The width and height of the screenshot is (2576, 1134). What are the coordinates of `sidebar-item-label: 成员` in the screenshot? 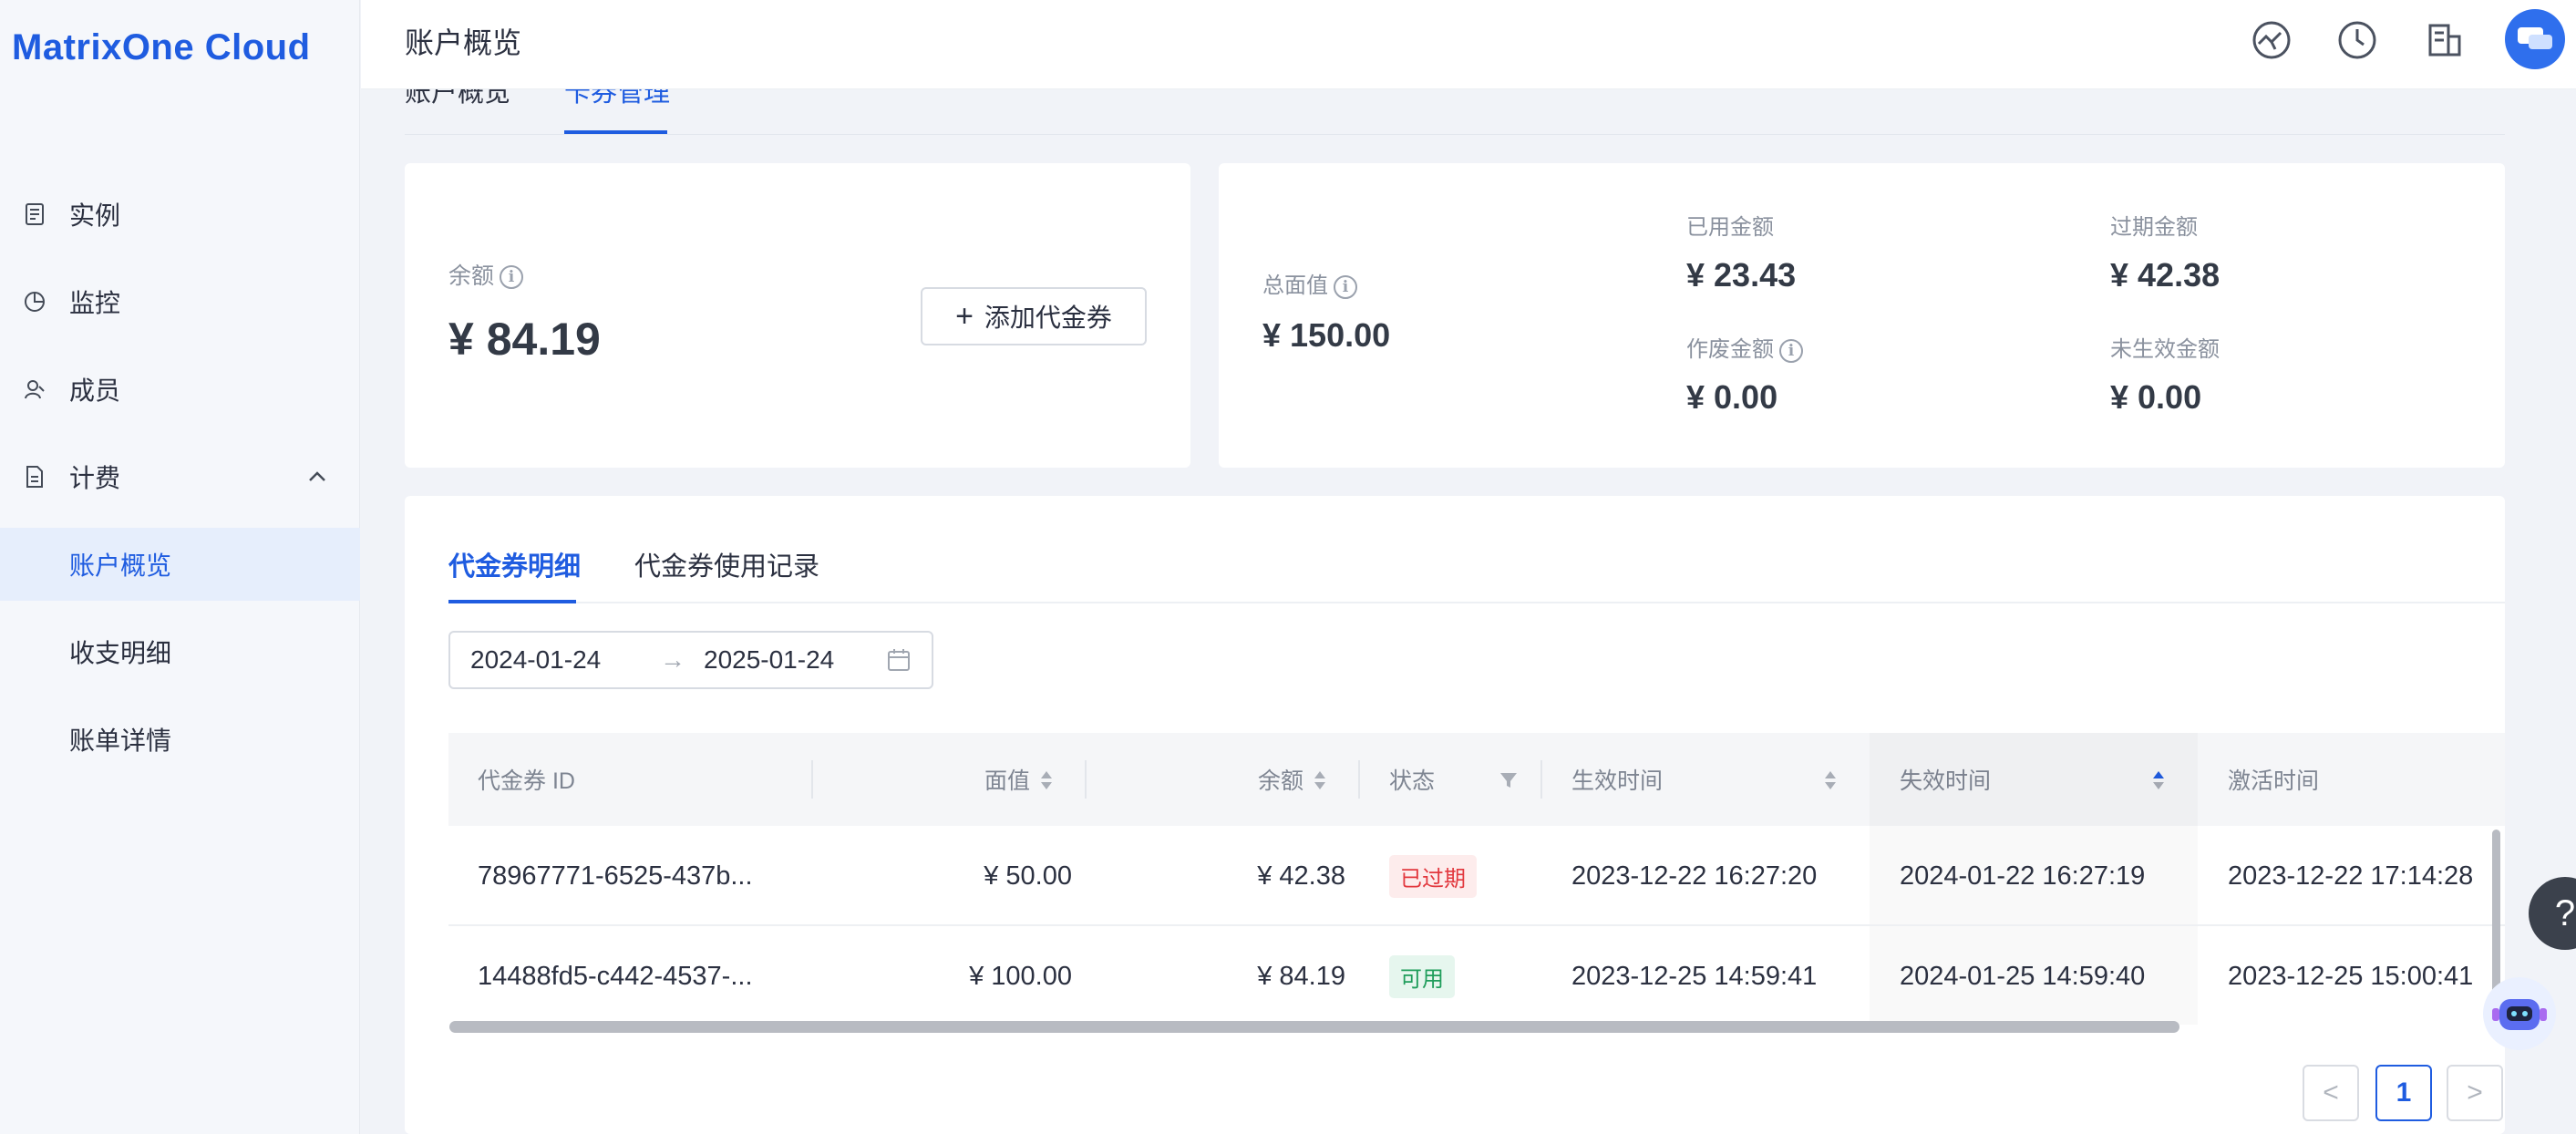 It's located at (95, 391).